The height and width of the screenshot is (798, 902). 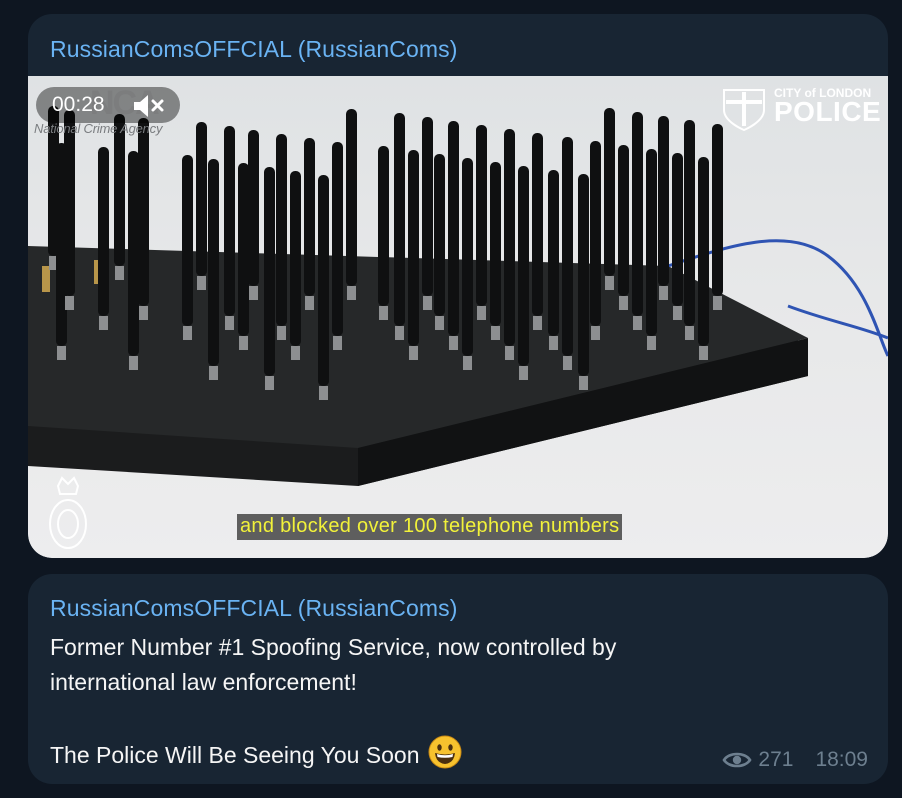 I want to click on message-meta: 271 18:09, so click(x=795, y=760).